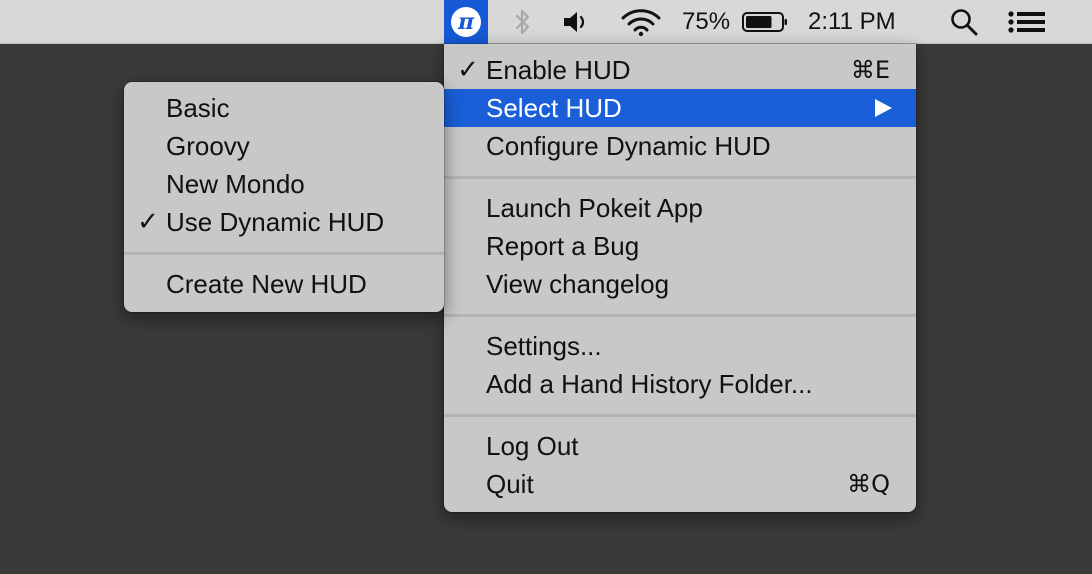 The width and height of the screenshot is (1092, 574). I want to click on volume-icon, so click(577, 22).